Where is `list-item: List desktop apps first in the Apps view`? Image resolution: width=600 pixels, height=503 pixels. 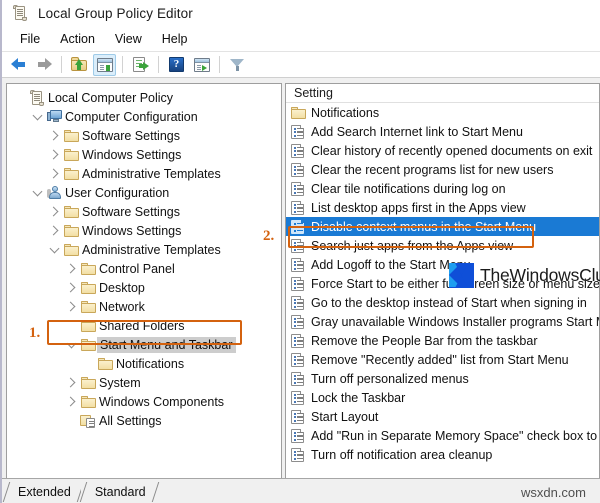
list-item: List desktop apps first in the Apps view is located at coordinates (442, 207).